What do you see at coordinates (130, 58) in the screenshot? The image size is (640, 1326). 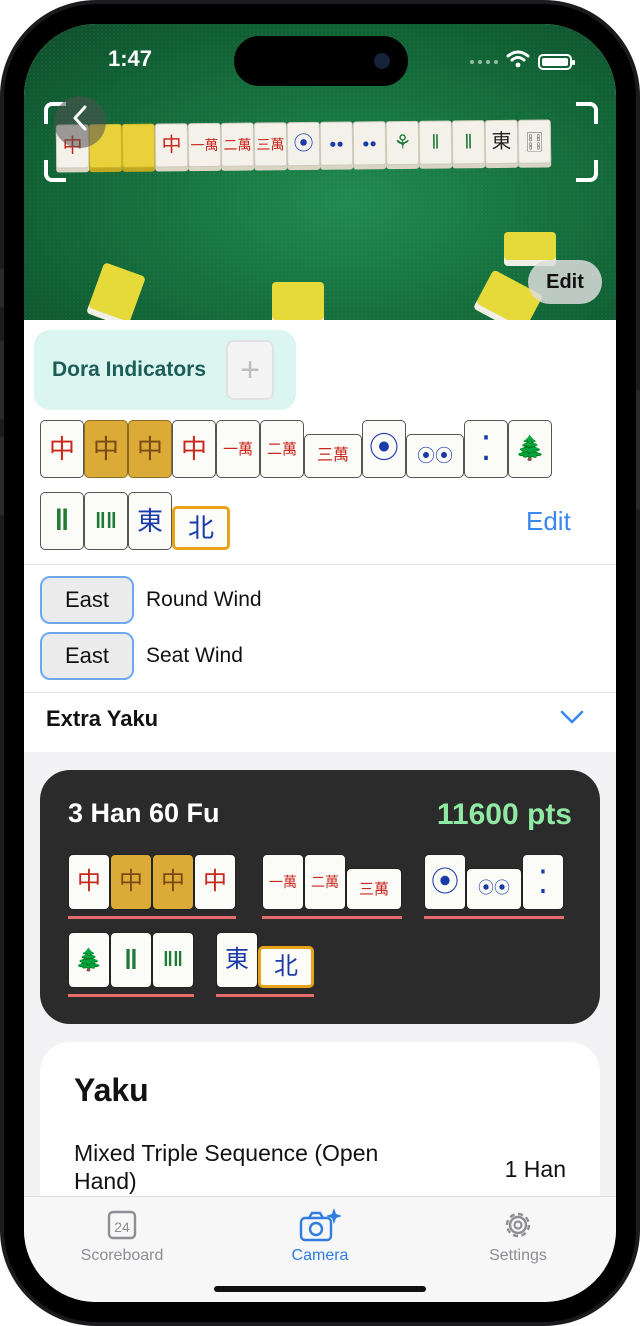 I see `status-time: 1:47` at bounding box center [130, 58].